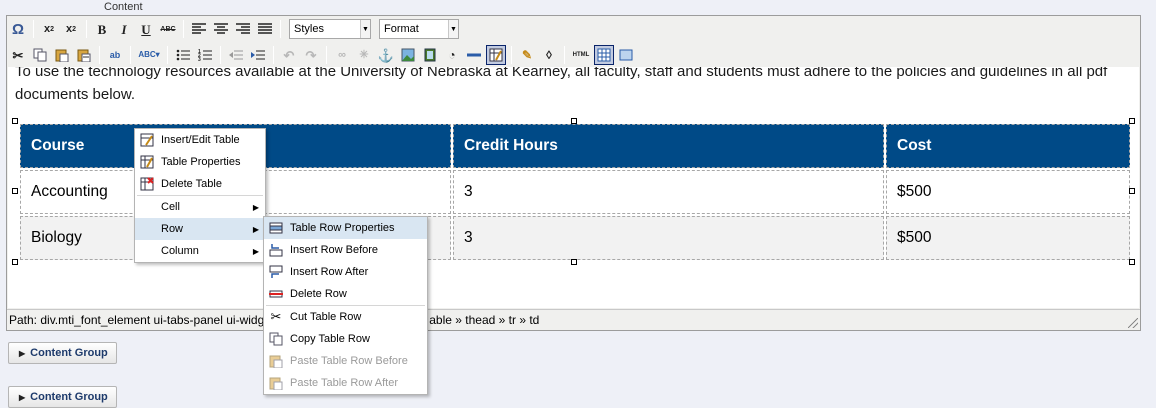  What do you see at coordinates (168, 29) in the screenshot?
I see `strikethrough-icon: ABC` at bounding box center [168, 29].